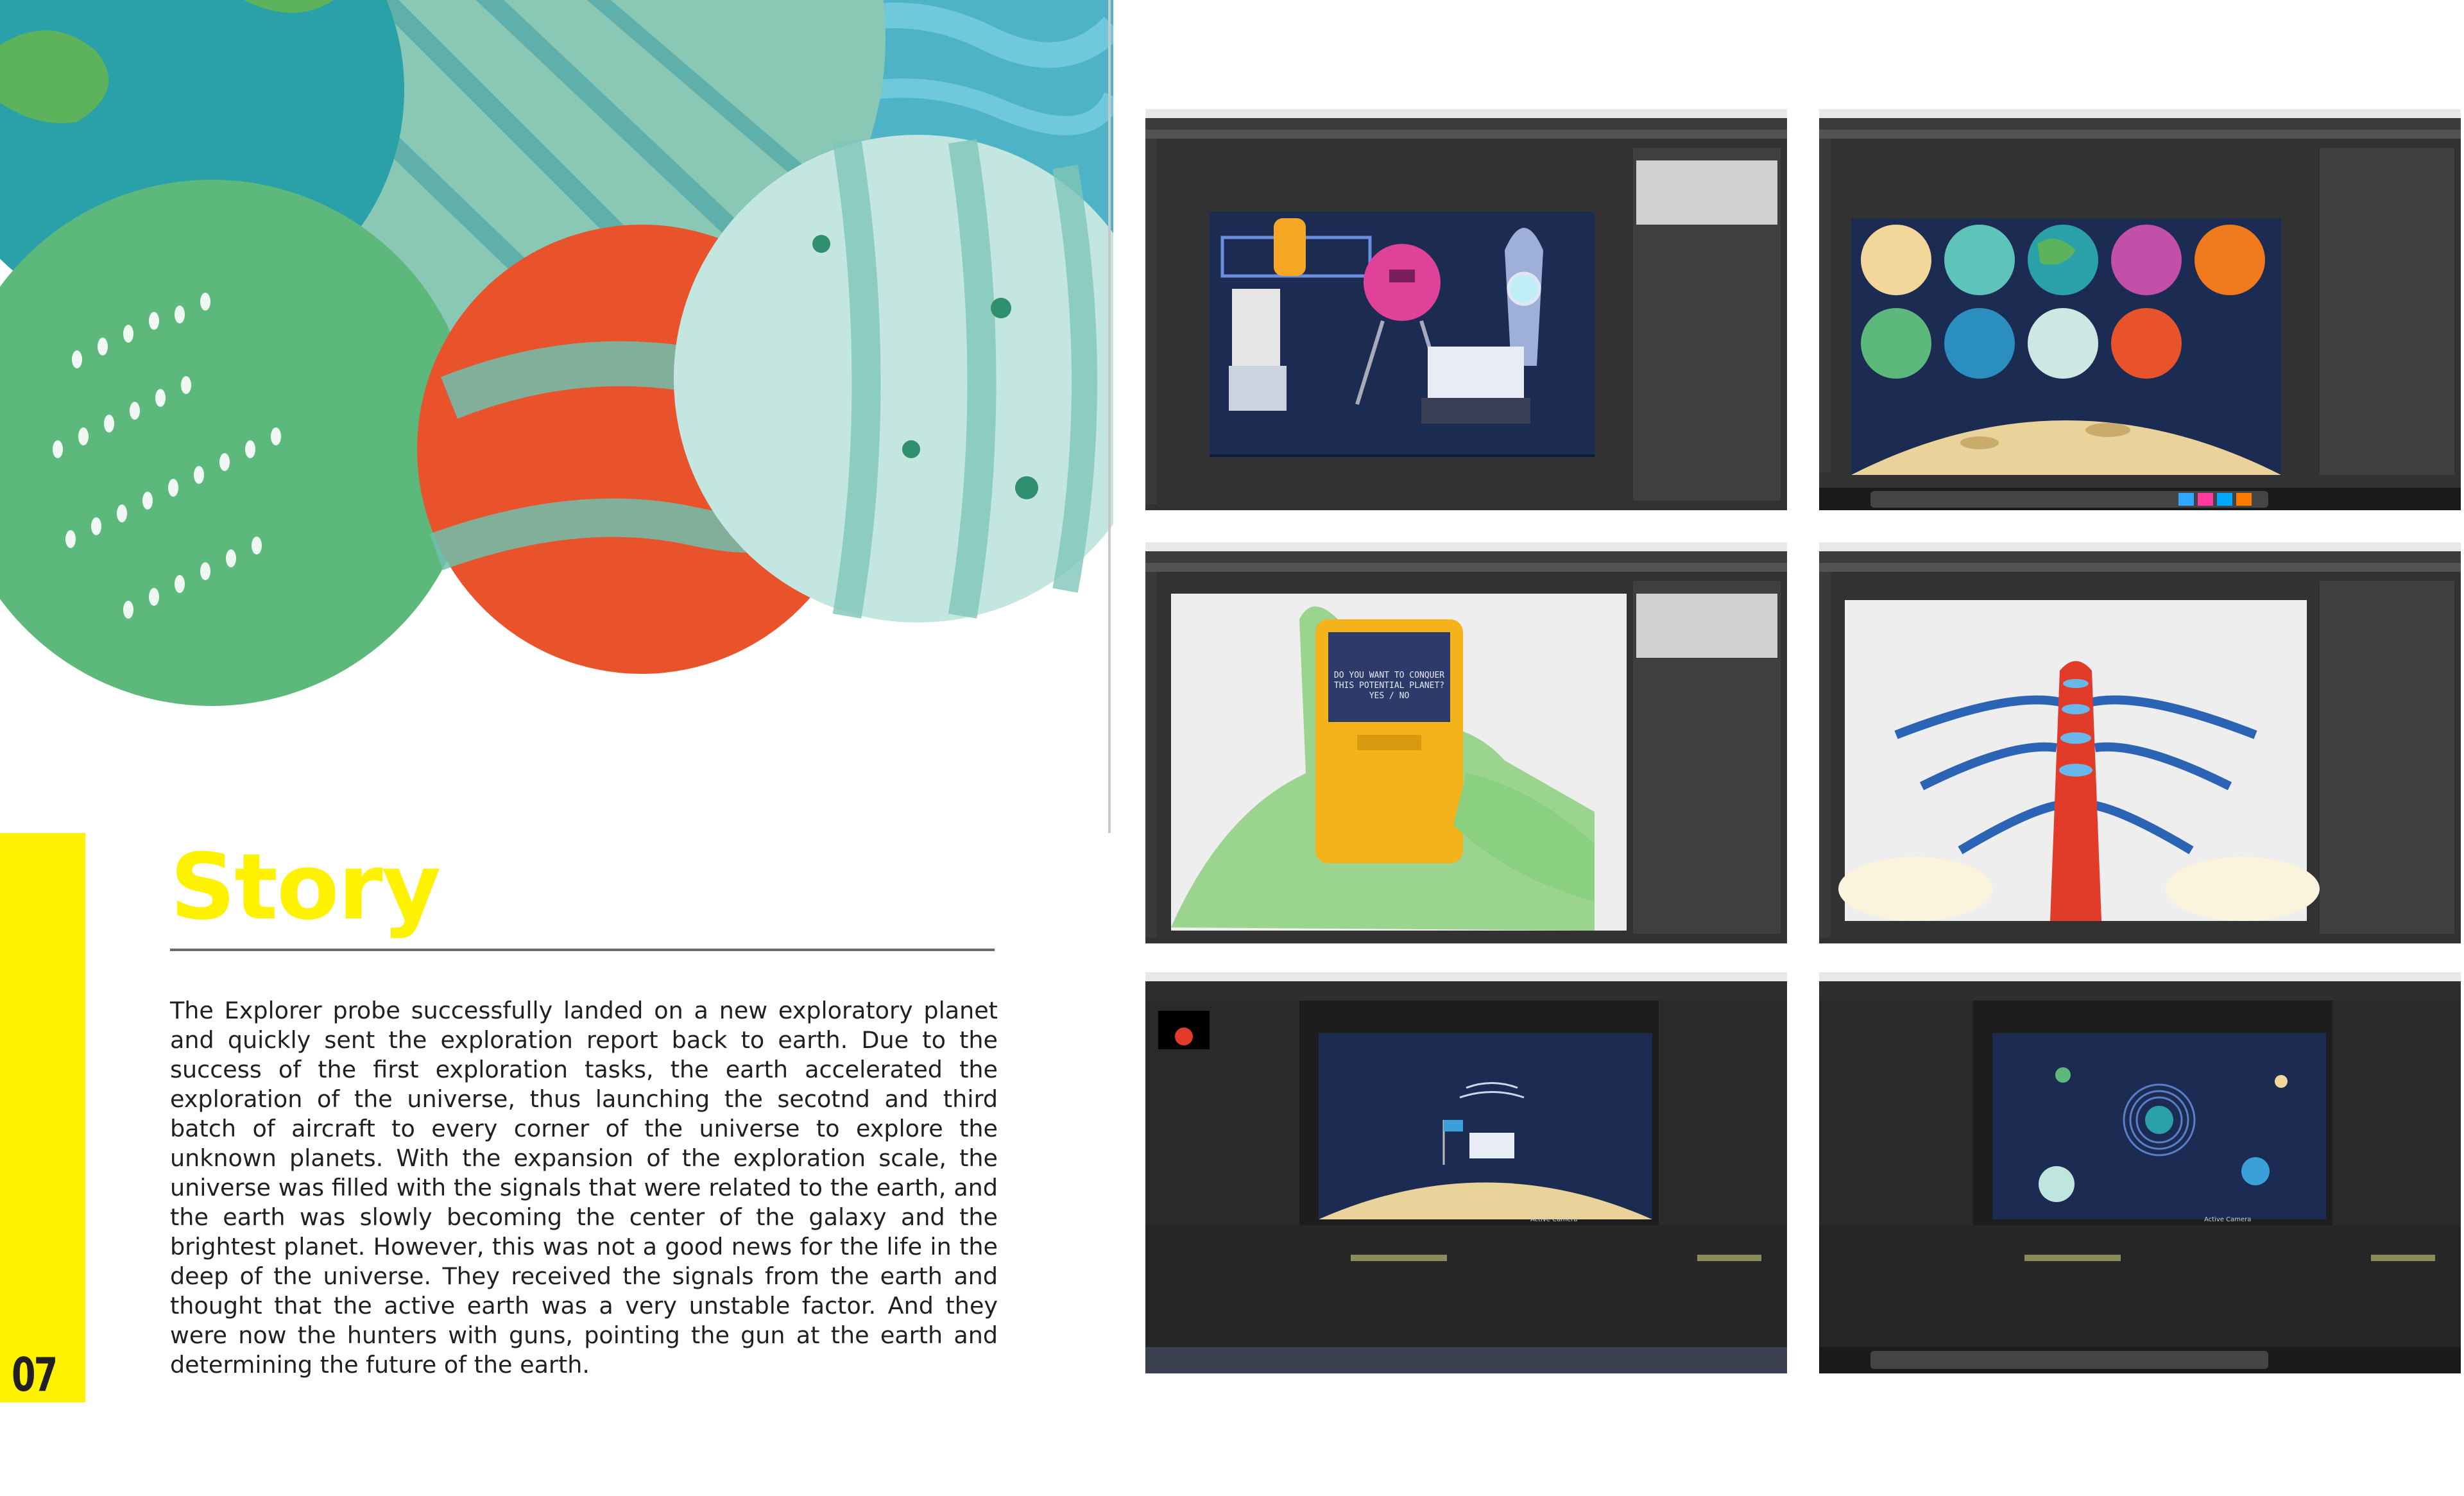 The image size is (2464, 1496). I want to click on screenshot-photoshop-probe, so click(1466, 309).